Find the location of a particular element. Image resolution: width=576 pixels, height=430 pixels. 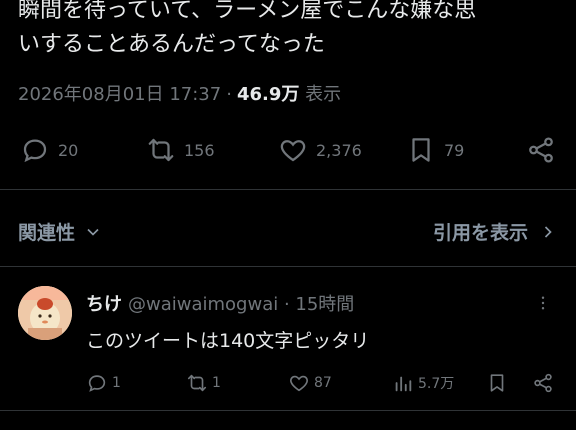

views-label: 表示 is located at coordinates (323, 94).